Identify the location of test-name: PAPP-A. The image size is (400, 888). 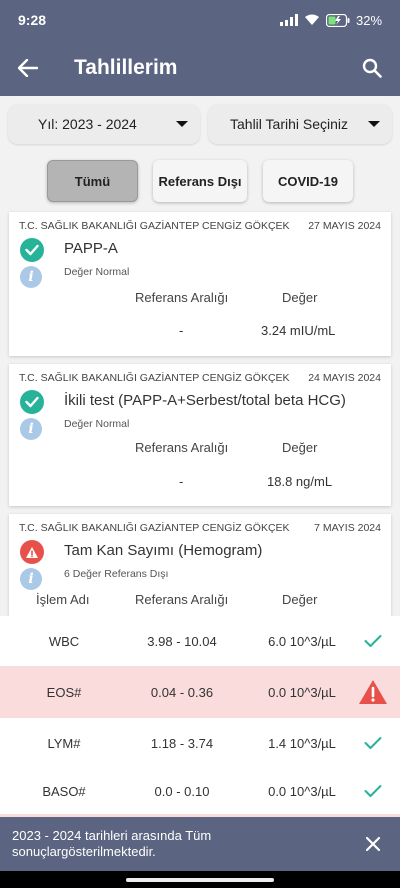
(91, 248).